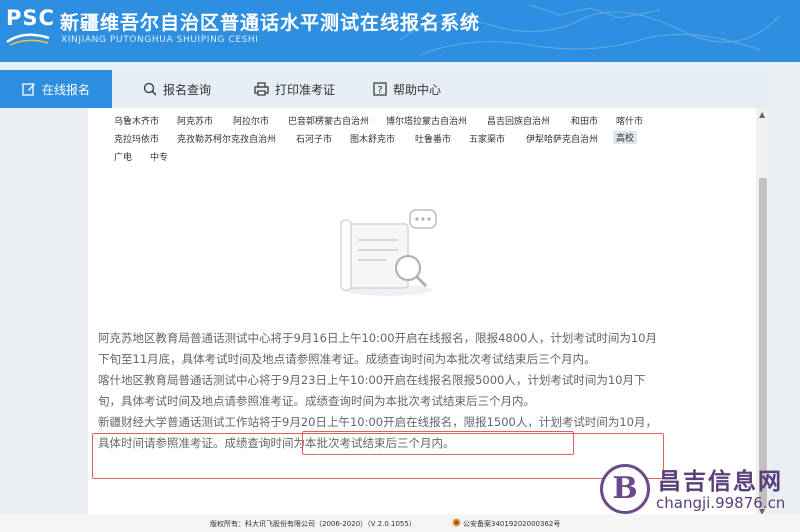  What do you see at coordinates (314, 138) in the screenshot?
I see `region-item: 石河子市` at bounding box center [314, 138].